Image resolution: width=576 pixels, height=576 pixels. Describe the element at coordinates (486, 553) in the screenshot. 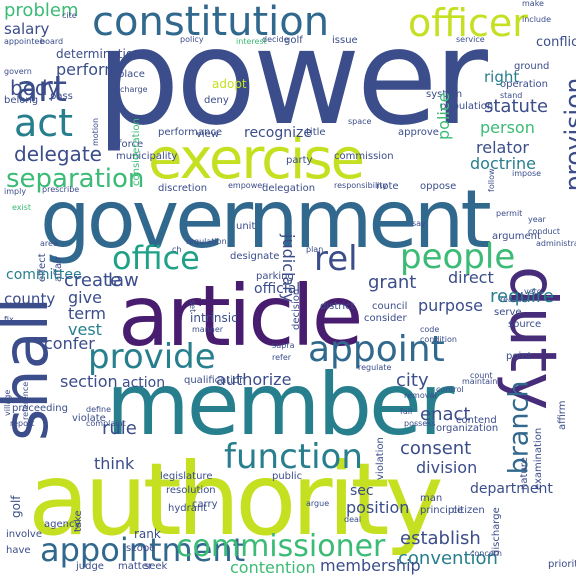

I see `cloud-word-maintain: concern` at that location.